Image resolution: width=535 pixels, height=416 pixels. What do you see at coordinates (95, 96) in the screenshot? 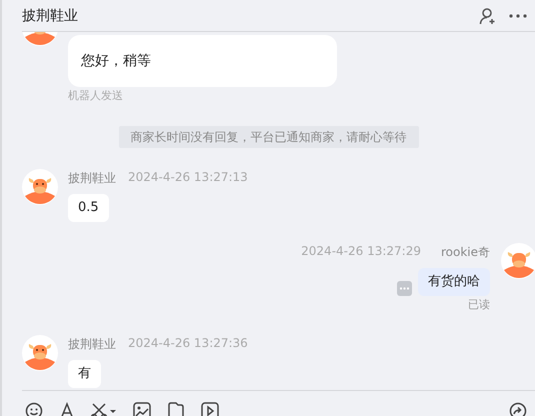
I see `robot-note: 机器人发送` at bounding box center [95, 96].